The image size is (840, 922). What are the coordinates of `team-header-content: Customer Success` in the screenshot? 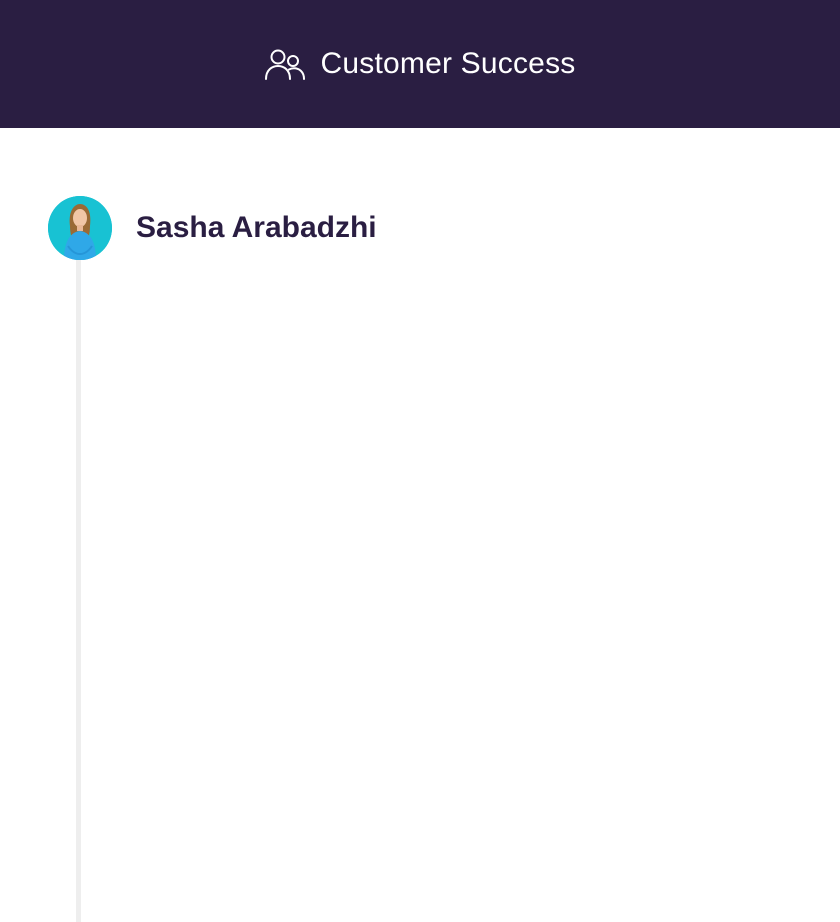 It's located at (420, 64).